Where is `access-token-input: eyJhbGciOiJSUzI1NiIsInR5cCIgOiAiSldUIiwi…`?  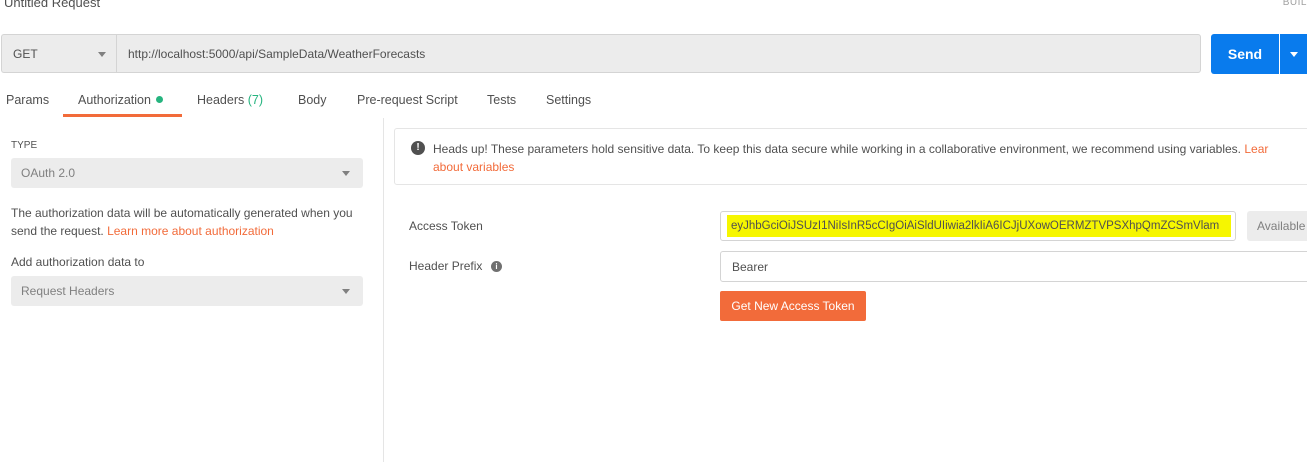 access-token-input: eyJhbGciOiJSUzI1NiIsInR5cCIgOiAiSldUIiwi… is located at coordinates (978, 226).